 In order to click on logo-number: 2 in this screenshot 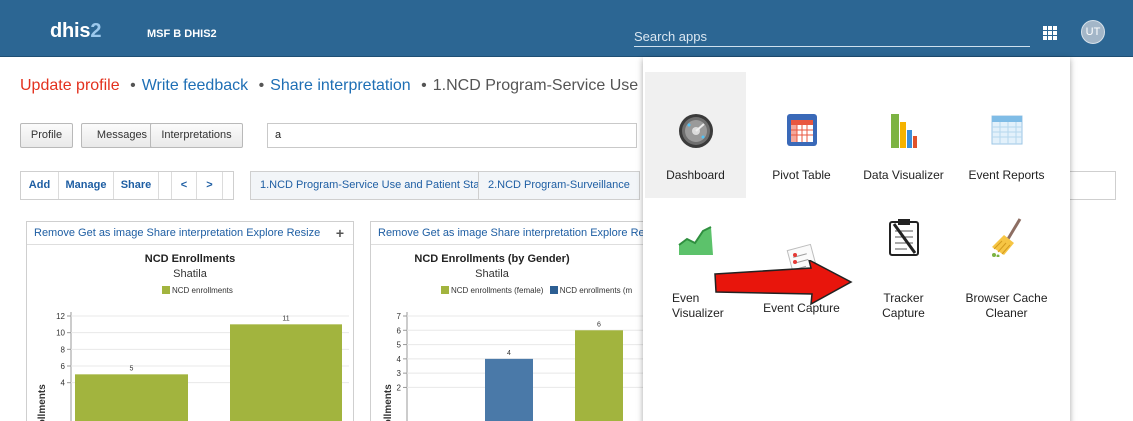, I will do `click(96, 31)`.